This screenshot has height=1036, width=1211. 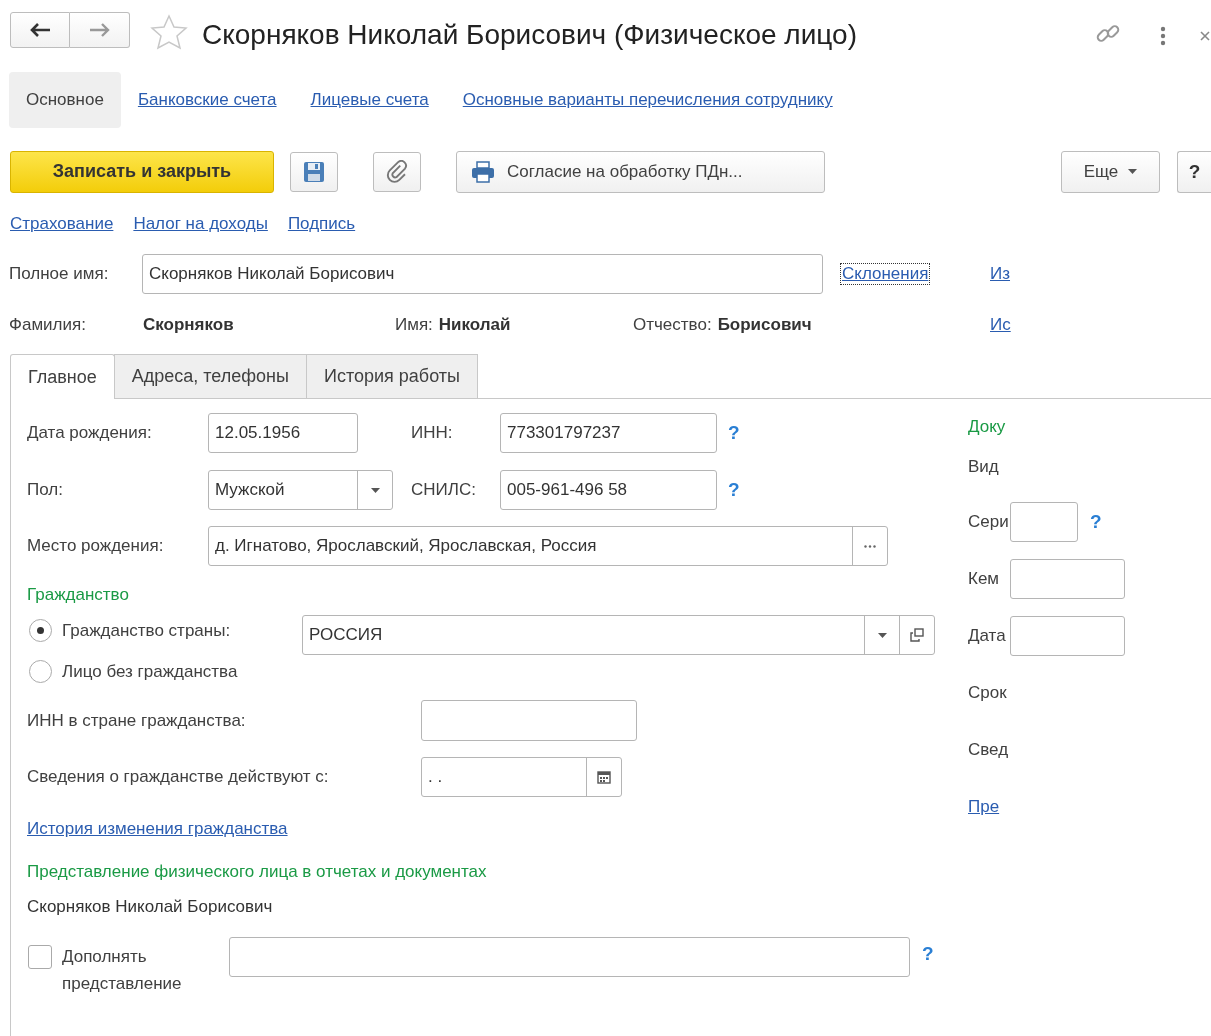 What do you see at coordinates (432, 433) in the screenshot?
I see `field-label: ИНН:` at bounding box center [432, 433].